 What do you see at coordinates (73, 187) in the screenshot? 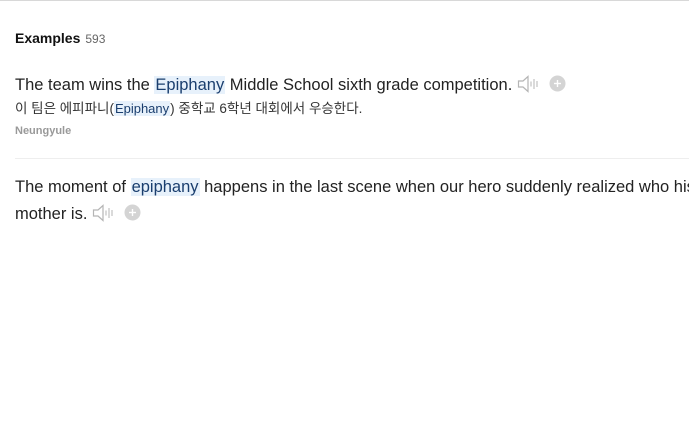
I see `sentence-text-before: The moment of` at bounding box center [73, 187].